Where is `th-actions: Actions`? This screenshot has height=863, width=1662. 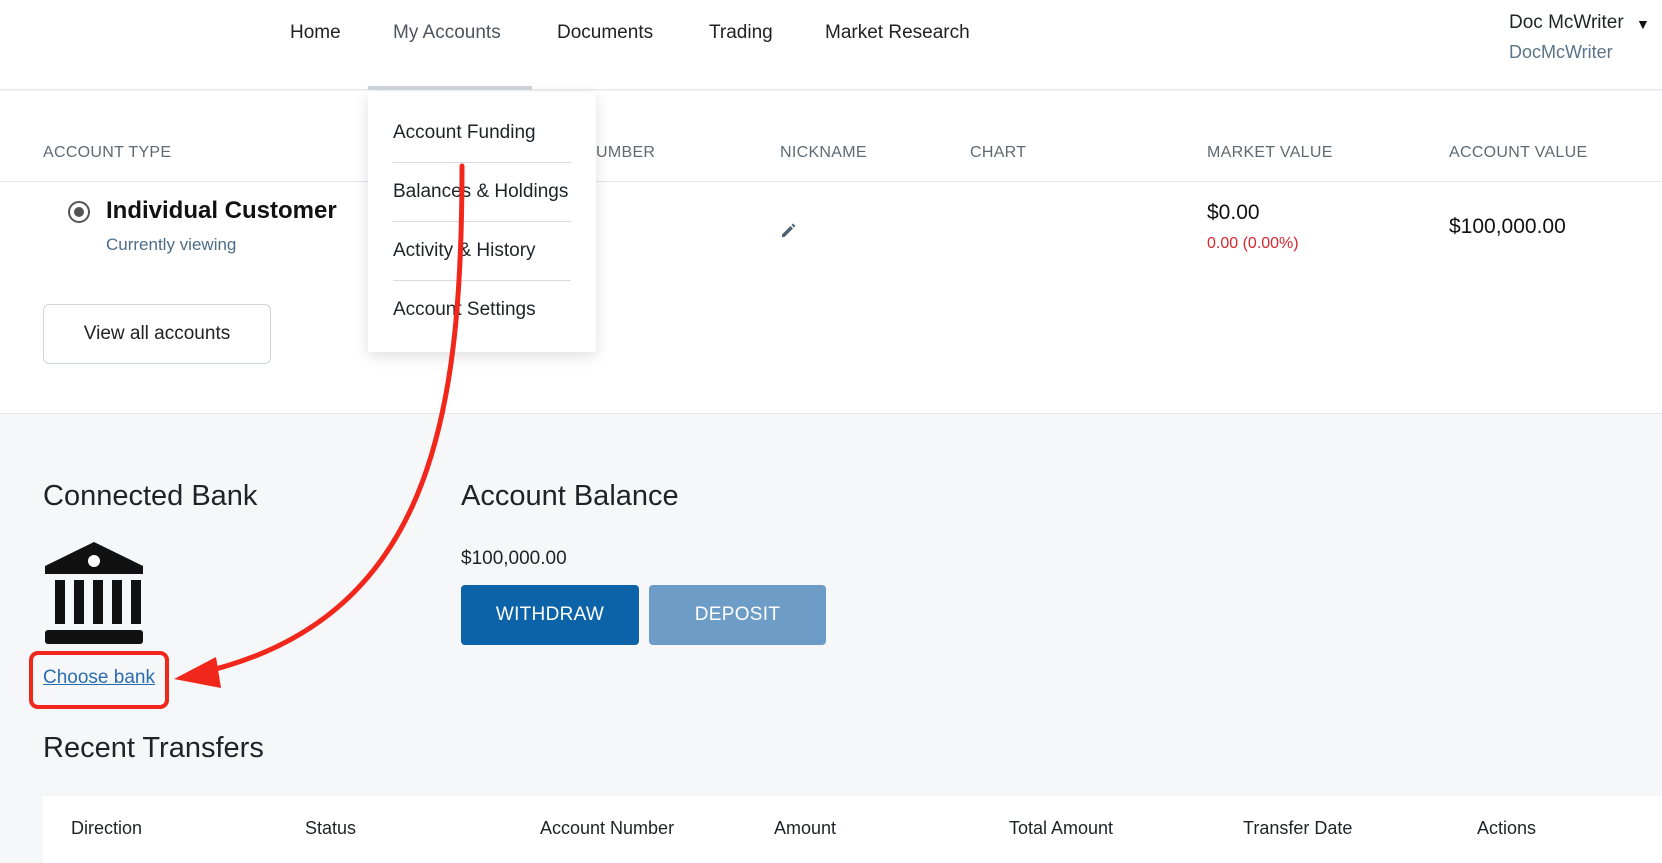 th-actions: Actions is located at coordinates (1507, 828).